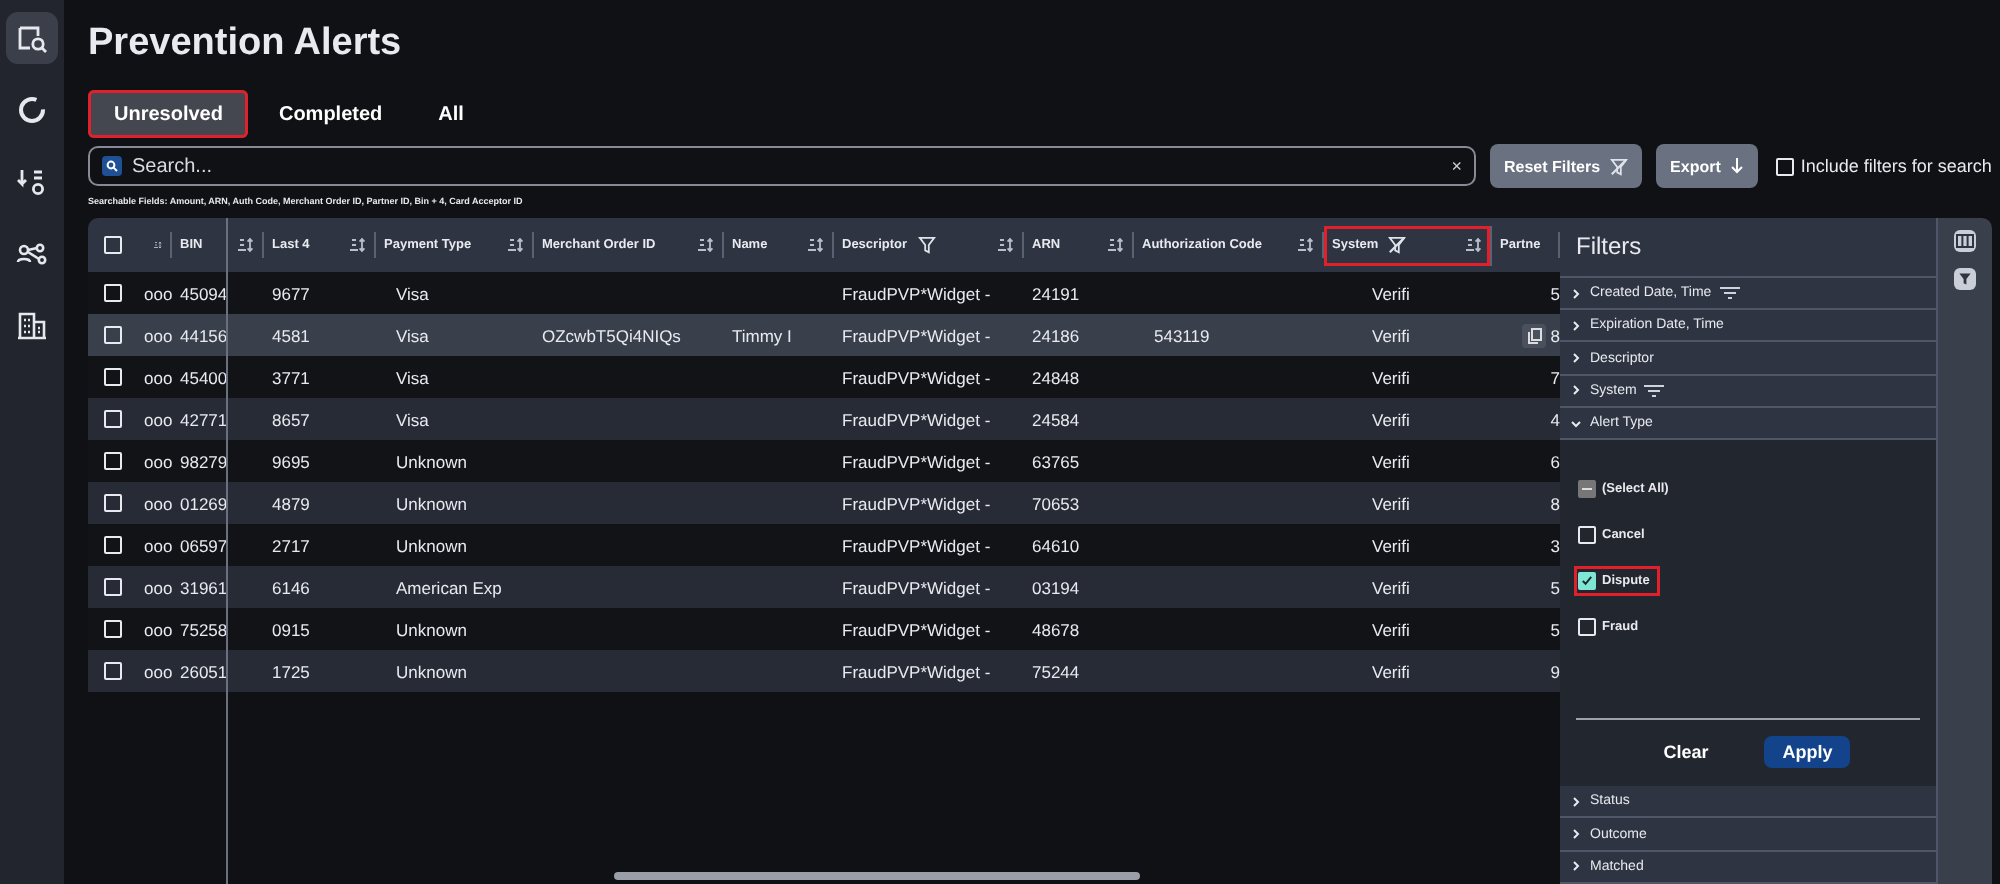  I want to click on table-cell: Timmy I, so click(762, 335).